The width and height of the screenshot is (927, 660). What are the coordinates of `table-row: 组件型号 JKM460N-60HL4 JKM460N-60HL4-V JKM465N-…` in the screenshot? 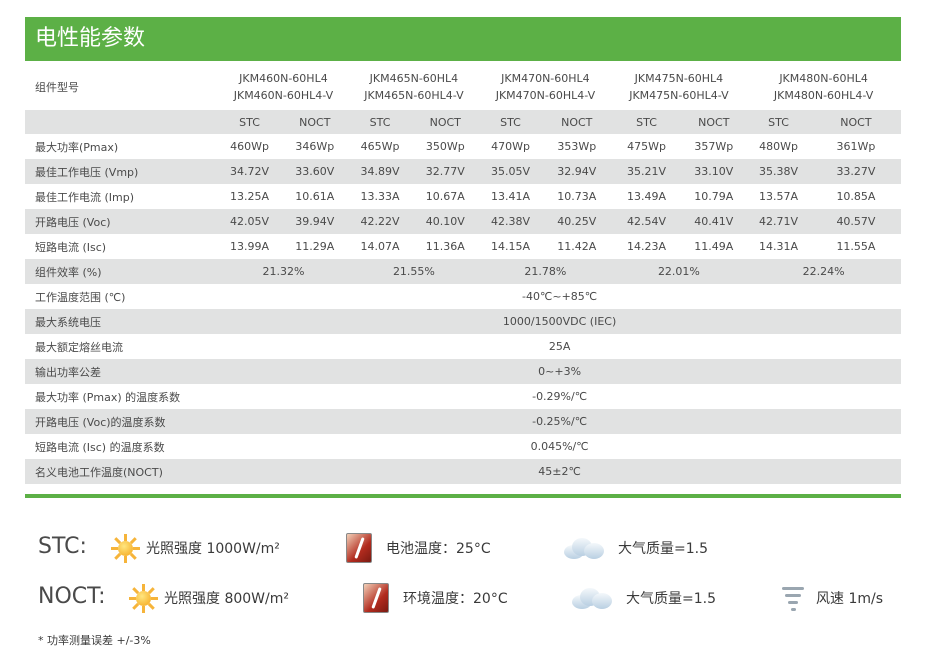 It's located at (463, 87).